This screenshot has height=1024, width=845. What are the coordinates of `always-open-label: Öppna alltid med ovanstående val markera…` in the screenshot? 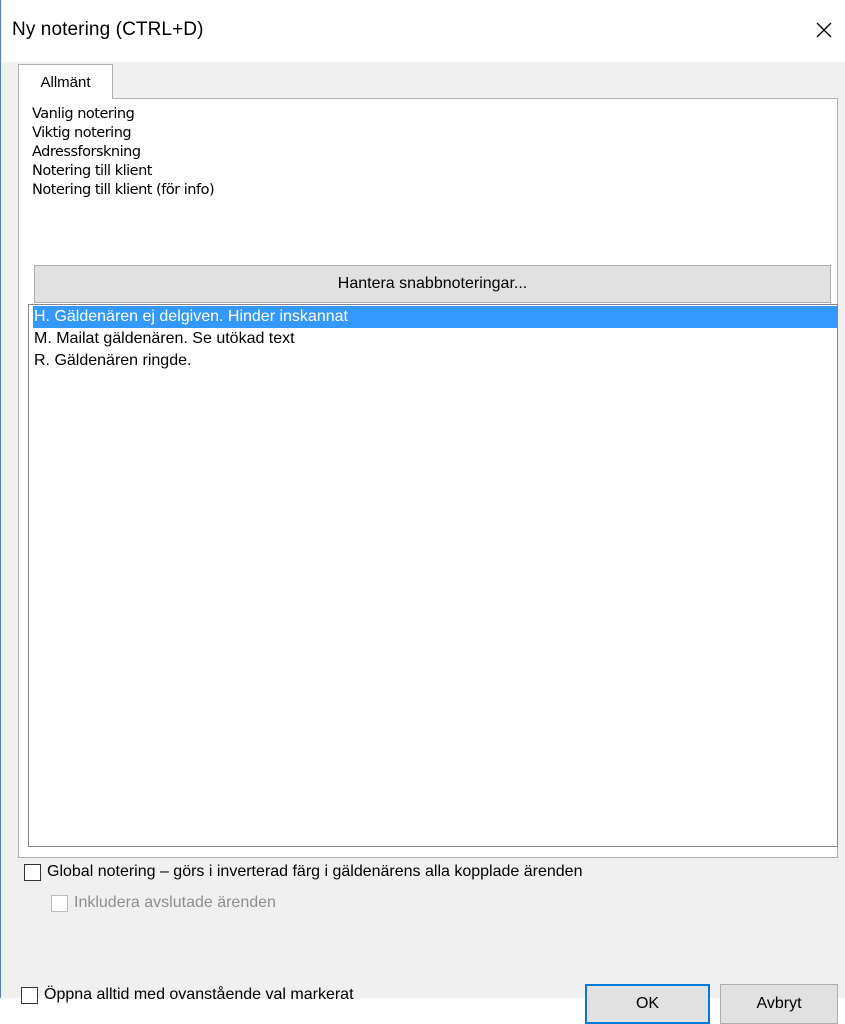 It's located at (199, 994).